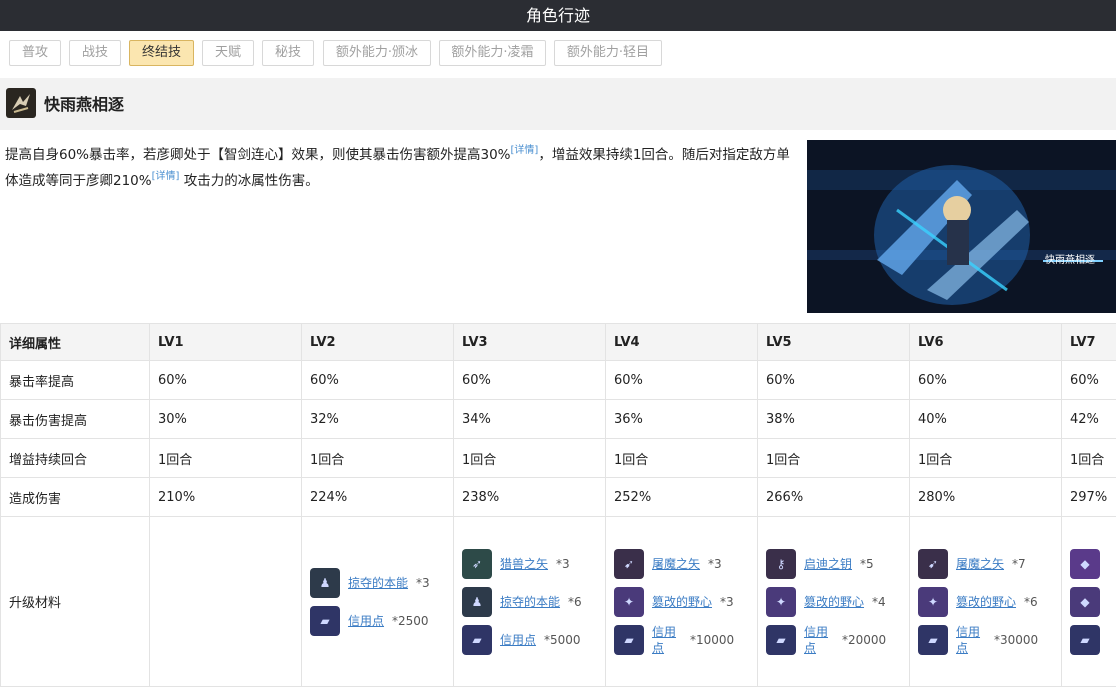 The height and width of the screenshot is (687, 1116). What do you see at coordinates (492, 53) in the screenshot?
I see `tab-extra-2: 额外能力·凌霜` at bounding box center [492, 53].